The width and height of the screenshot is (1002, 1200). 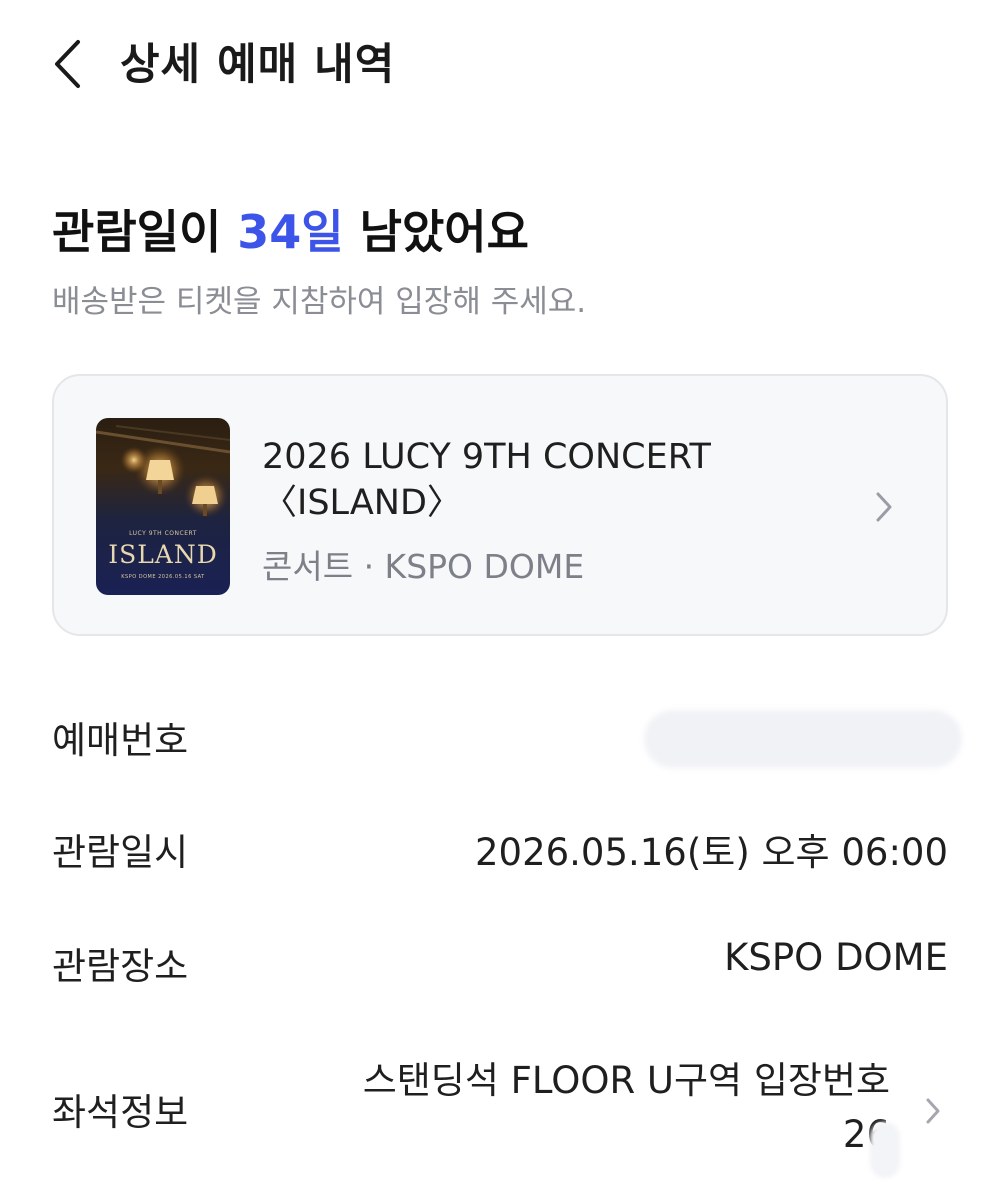 I want to click on poster-header-text: LUCY 9TH CONCERT, so click(x=163, y=533).